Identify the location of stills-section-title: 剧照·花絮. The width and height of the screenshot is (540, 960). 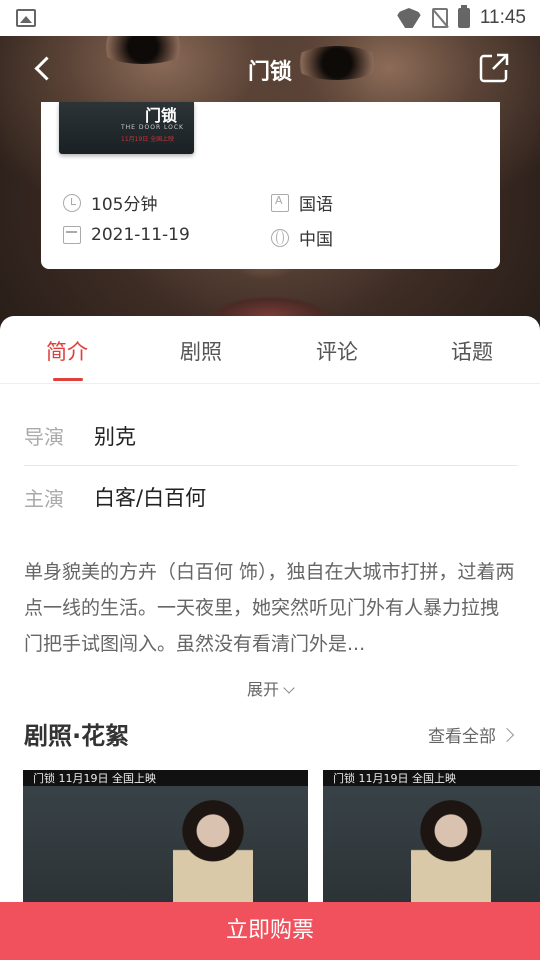
(77, 736).